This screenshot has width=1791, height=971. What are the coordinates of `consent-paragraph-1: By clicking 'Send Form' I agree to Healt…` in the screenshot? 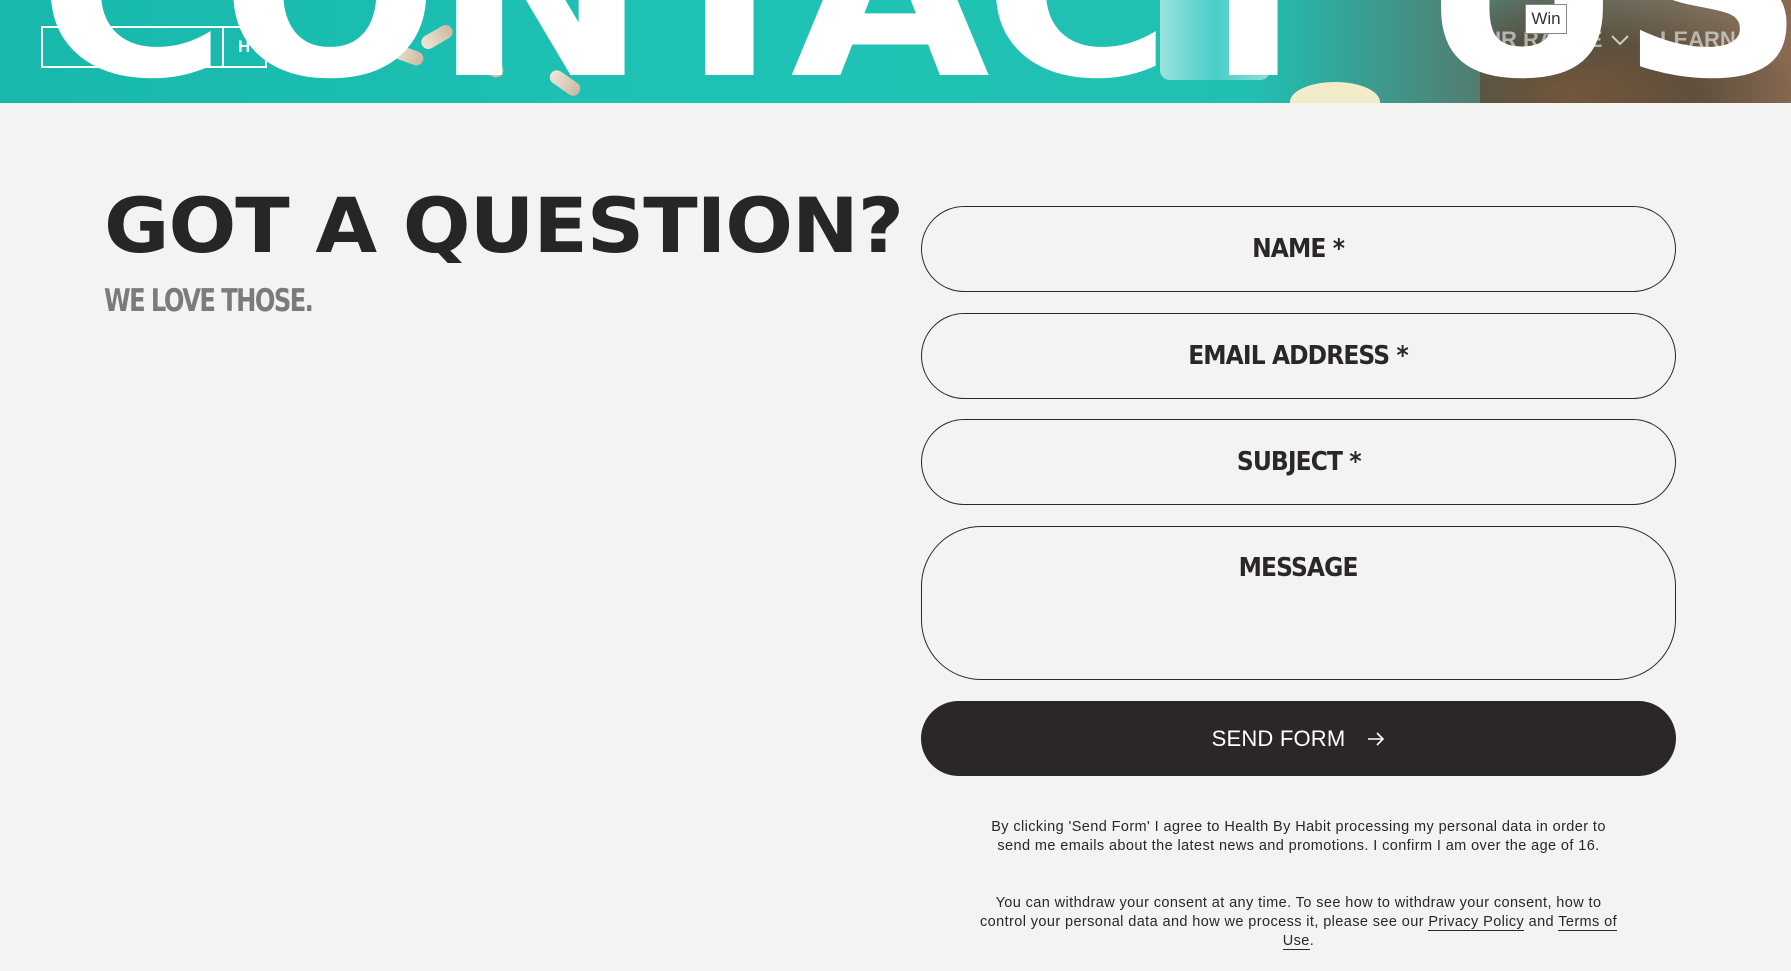 It's located at (1298, 836).